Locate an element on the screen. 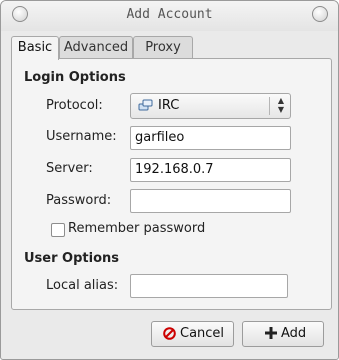  tab-basic: Basic is located at coordinates (35, 48).